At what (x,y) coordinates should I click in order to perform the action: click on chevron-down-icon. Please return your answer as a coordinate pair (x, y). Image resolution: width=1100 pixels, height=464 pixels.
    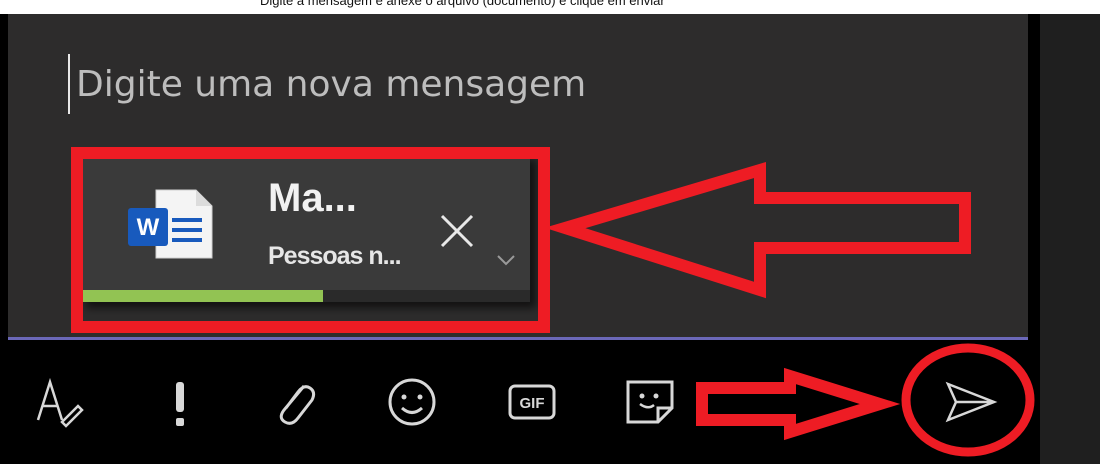
    Looking at the image, I should click on (506, 260).